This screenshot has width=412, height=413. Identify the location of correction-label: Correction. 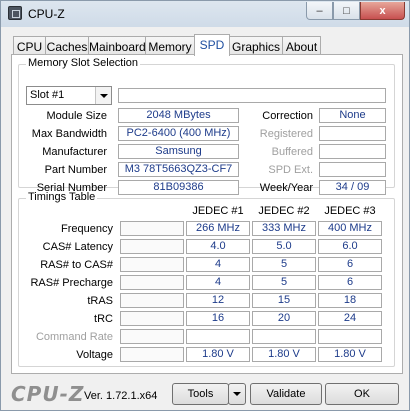
(287, 116).